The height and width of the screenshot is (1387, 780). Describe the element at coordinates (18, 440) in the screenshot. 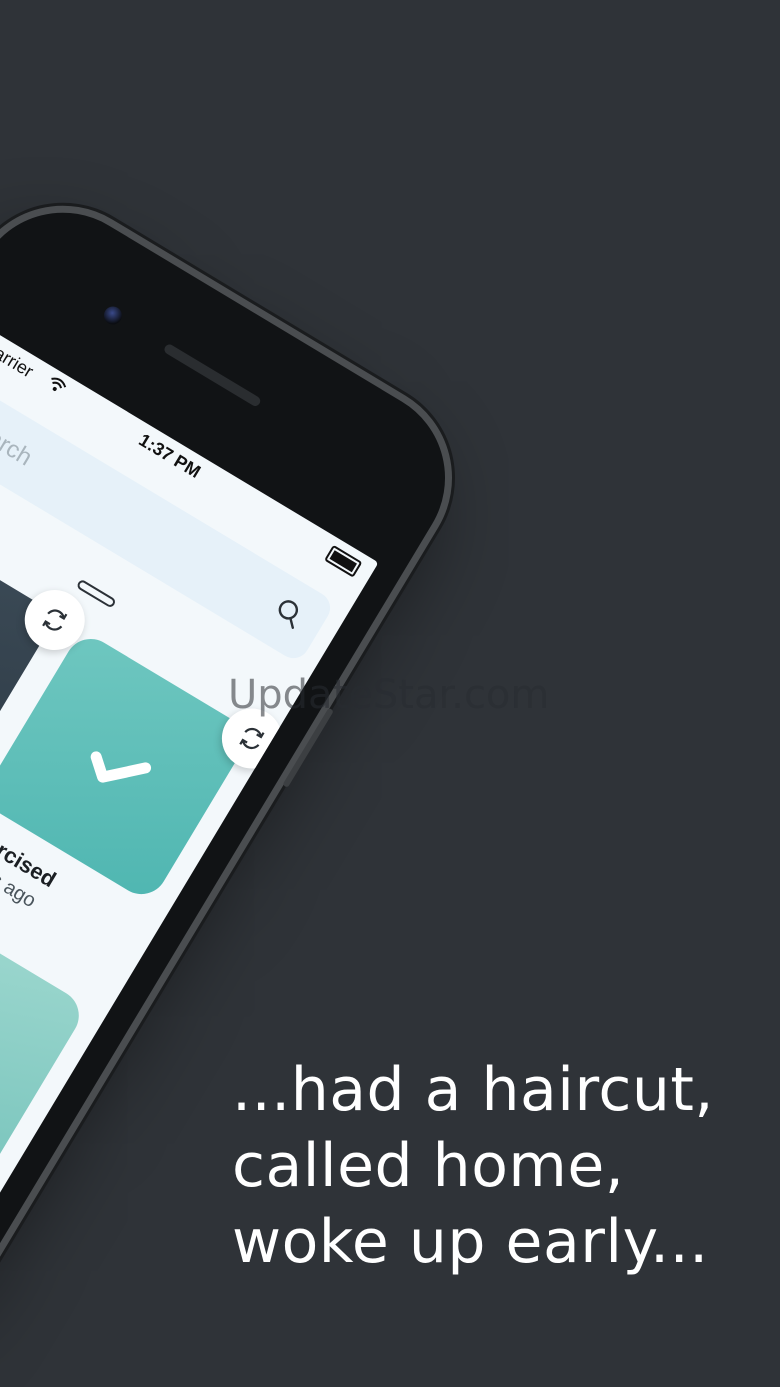

I see `search-placeholder: Search` at that location.